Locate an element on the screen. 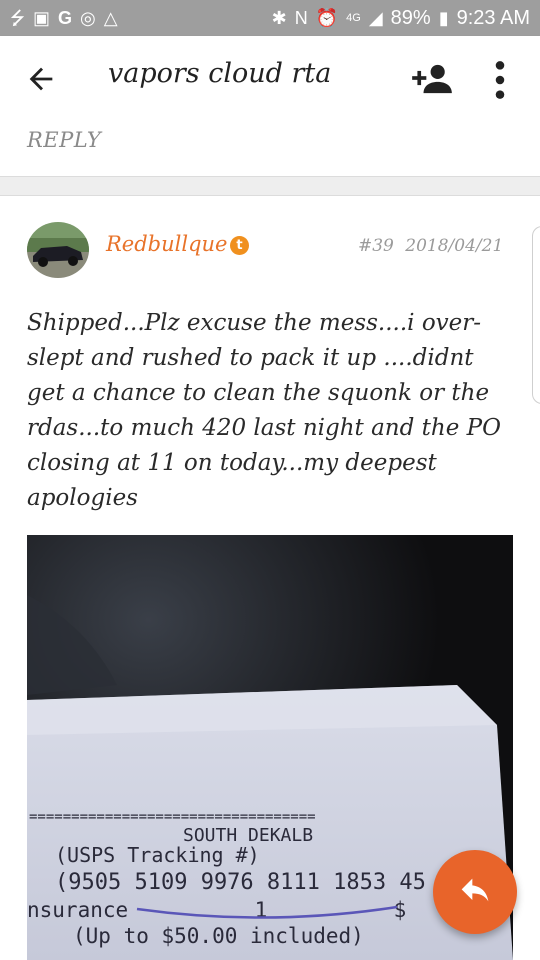 The width and height of the screenshot is (540, 960). side-panel-handle is located at coordinates (536, 315).